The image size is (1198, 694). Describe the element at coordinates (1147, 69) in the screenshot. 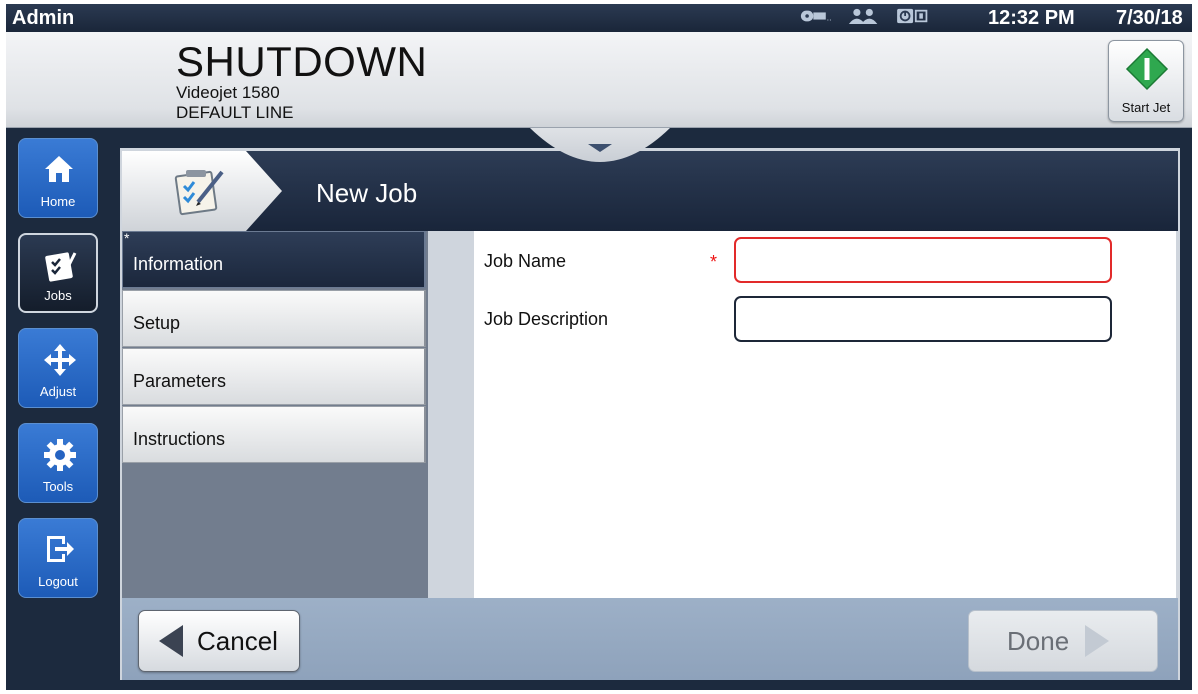

I see `start-jet-icon` at that location.